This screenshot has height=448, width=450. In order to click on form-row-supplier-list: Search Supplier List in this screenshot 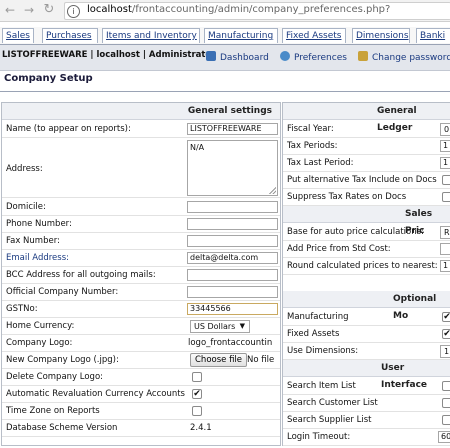, I will do `click(366, 420)`.